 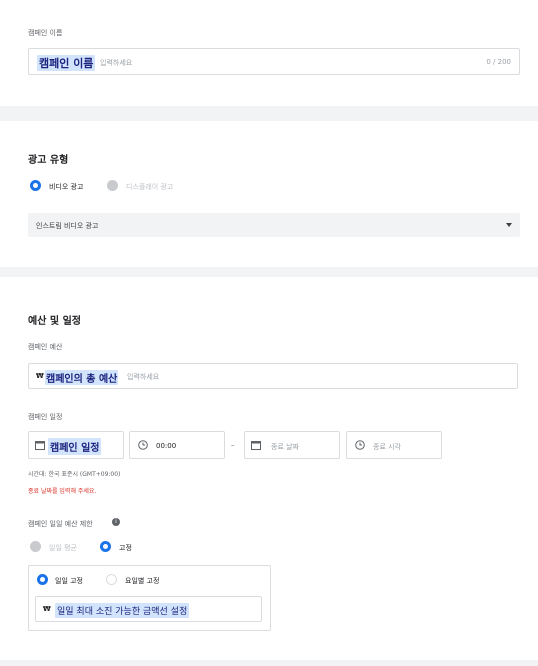 I want to click on budget-value: 캠페인의 총 예산, so click(x=82, y=377).